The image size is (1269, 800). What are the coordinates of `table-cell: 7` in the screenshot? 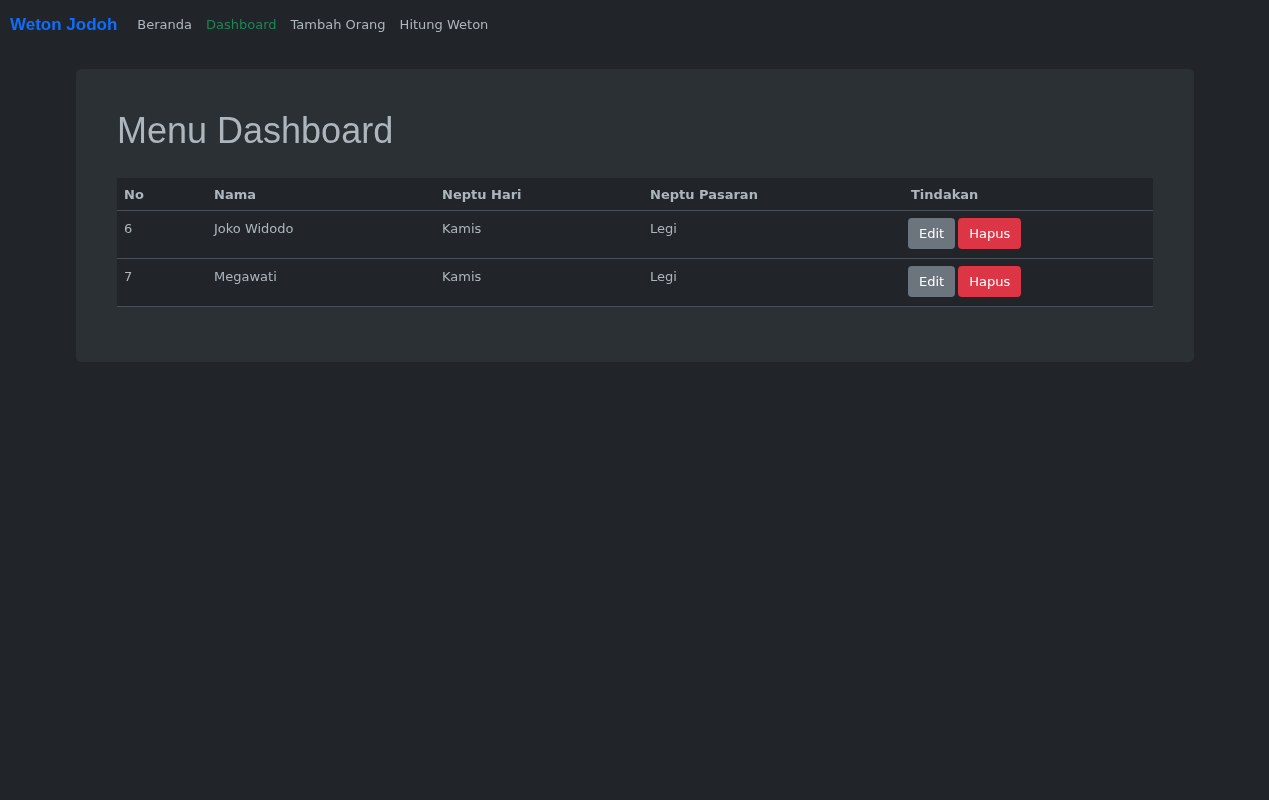 It's located at (162, 282).